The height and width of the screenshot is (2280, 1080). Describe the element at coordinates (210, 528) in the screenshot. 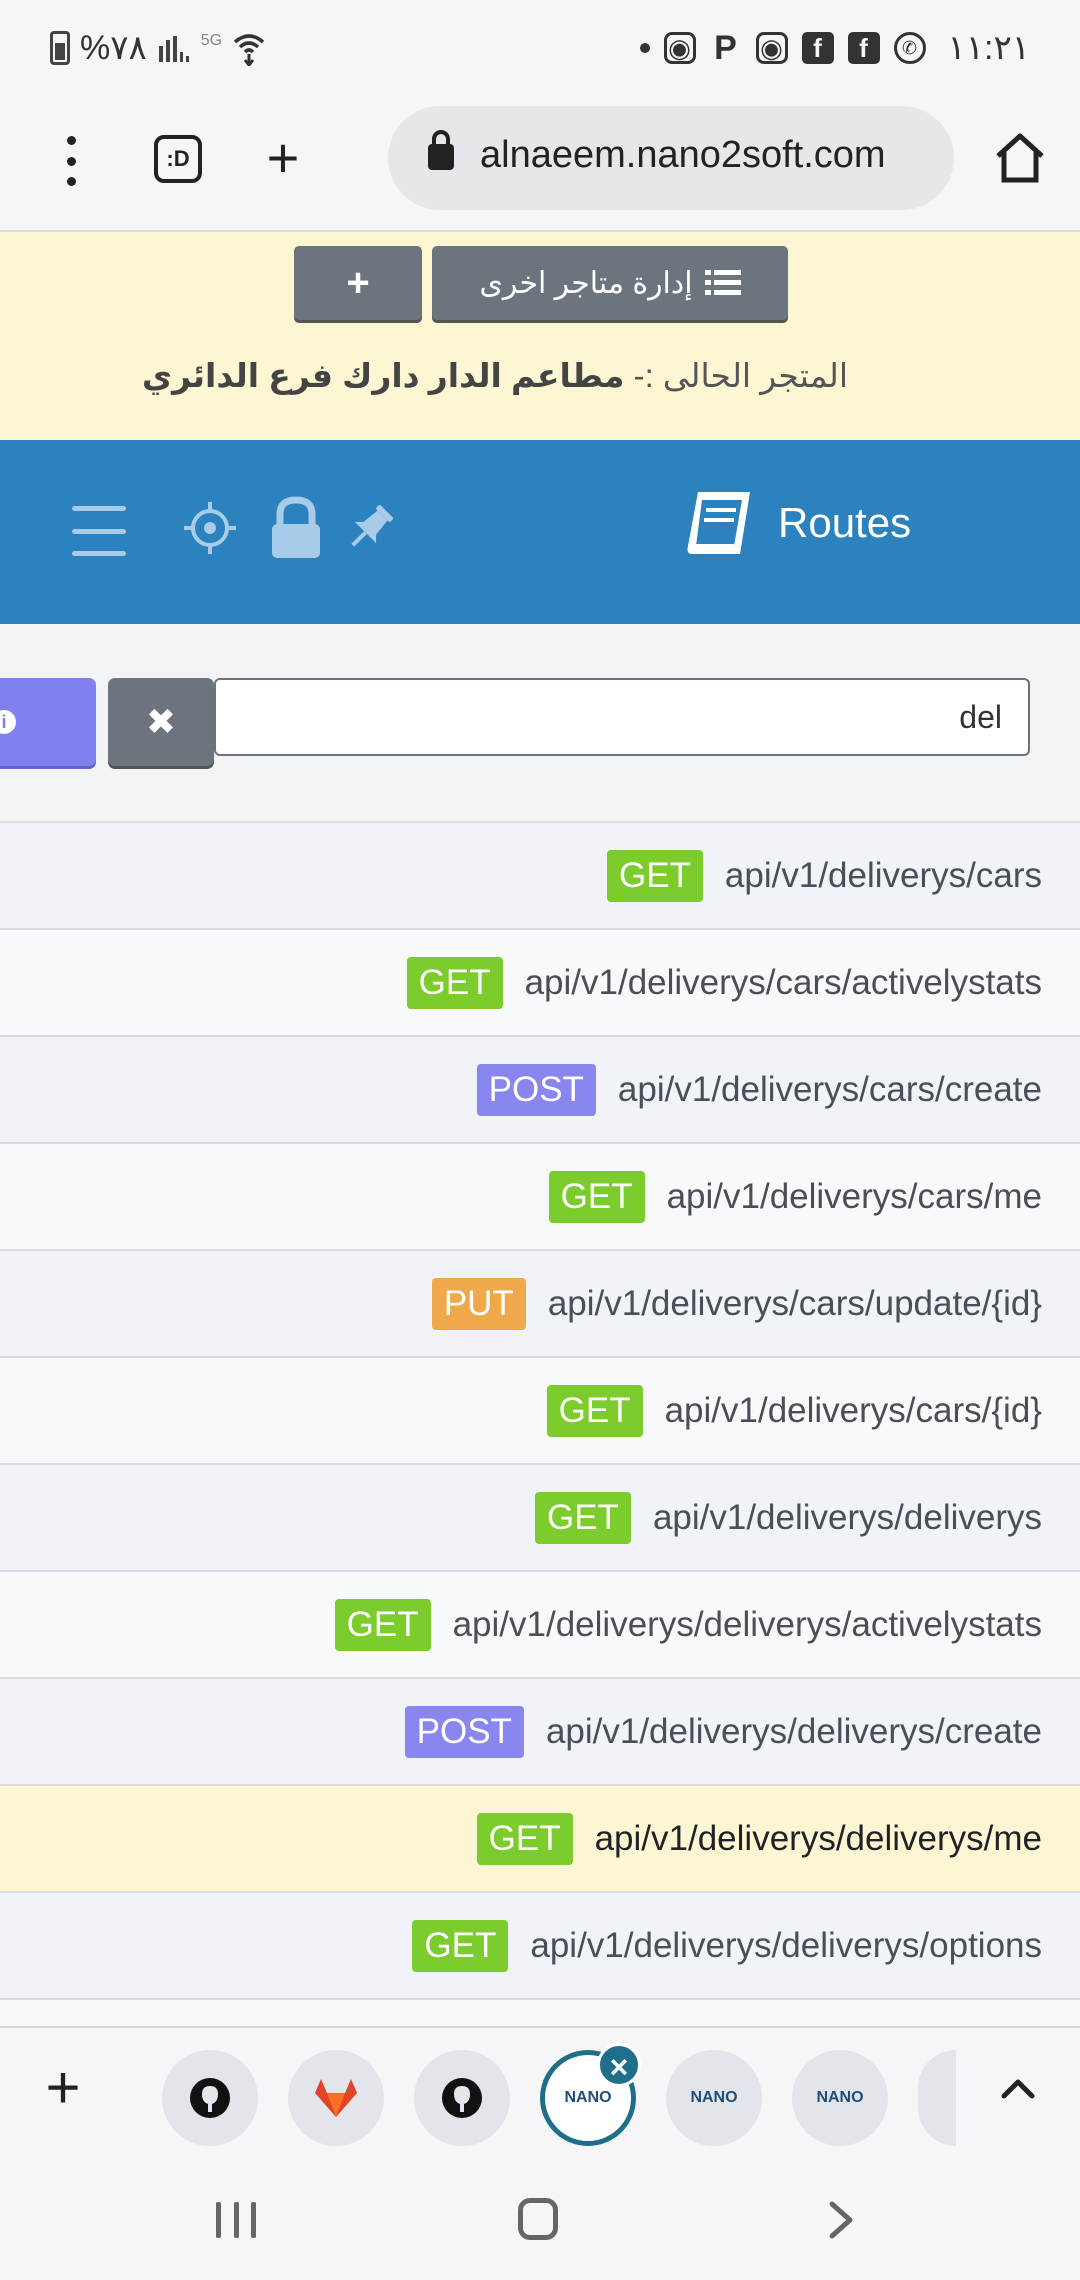

I see `crosshair-icon` at that location.